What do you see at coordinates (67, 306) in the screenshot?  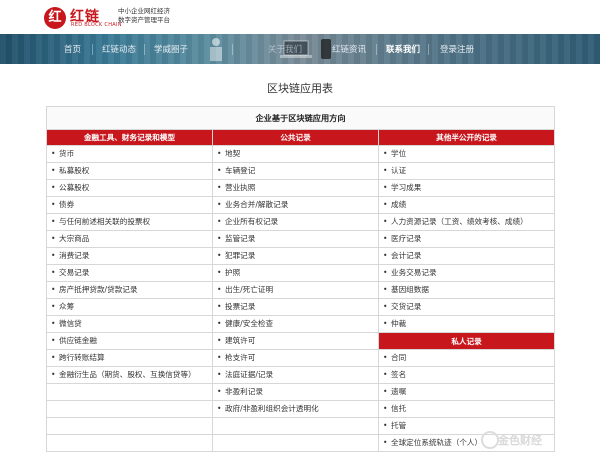 I see `cell-text: 众筹` at bounding box center [67, 306].